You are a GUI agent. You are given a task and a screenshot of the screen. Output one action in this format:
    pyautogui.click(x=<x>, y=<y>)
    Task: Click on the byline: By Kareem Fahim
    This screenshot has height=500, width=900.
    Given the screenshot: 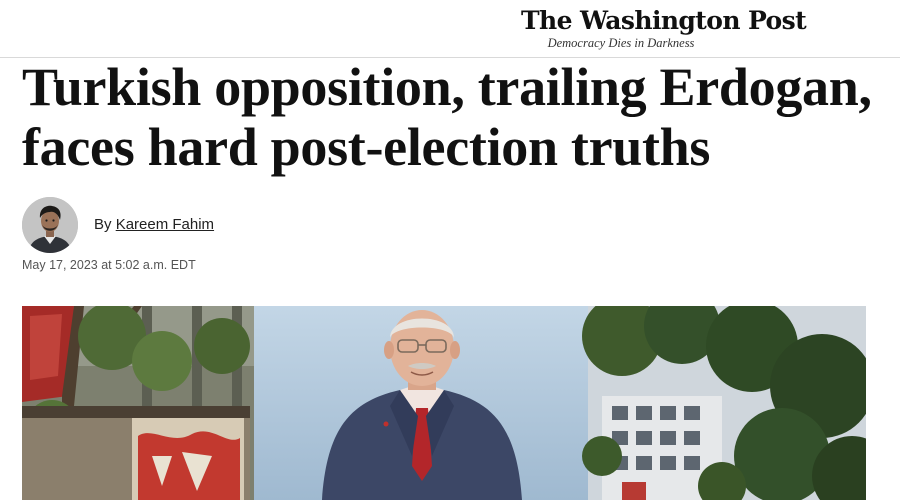 What is the action you would take?
    pyautogui.click(x=154, y=225)
    